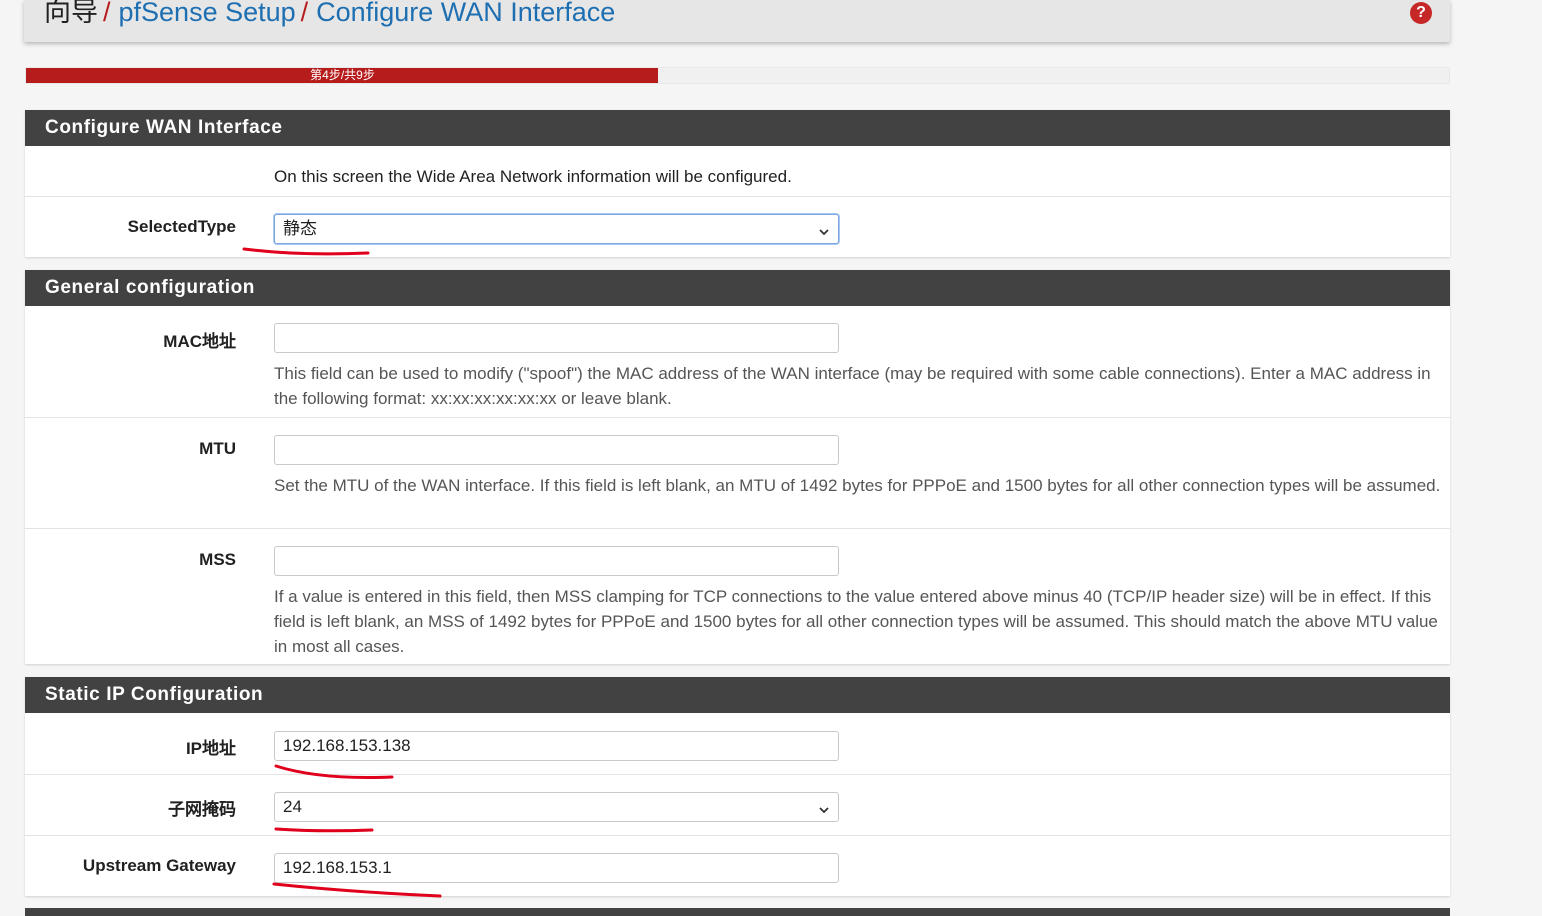 The width and height of the screenshot is (1542, 916). Describe the element at coordinates (306, 251) in the screenshot. I see `annotation-underline-selected-type` at that location.